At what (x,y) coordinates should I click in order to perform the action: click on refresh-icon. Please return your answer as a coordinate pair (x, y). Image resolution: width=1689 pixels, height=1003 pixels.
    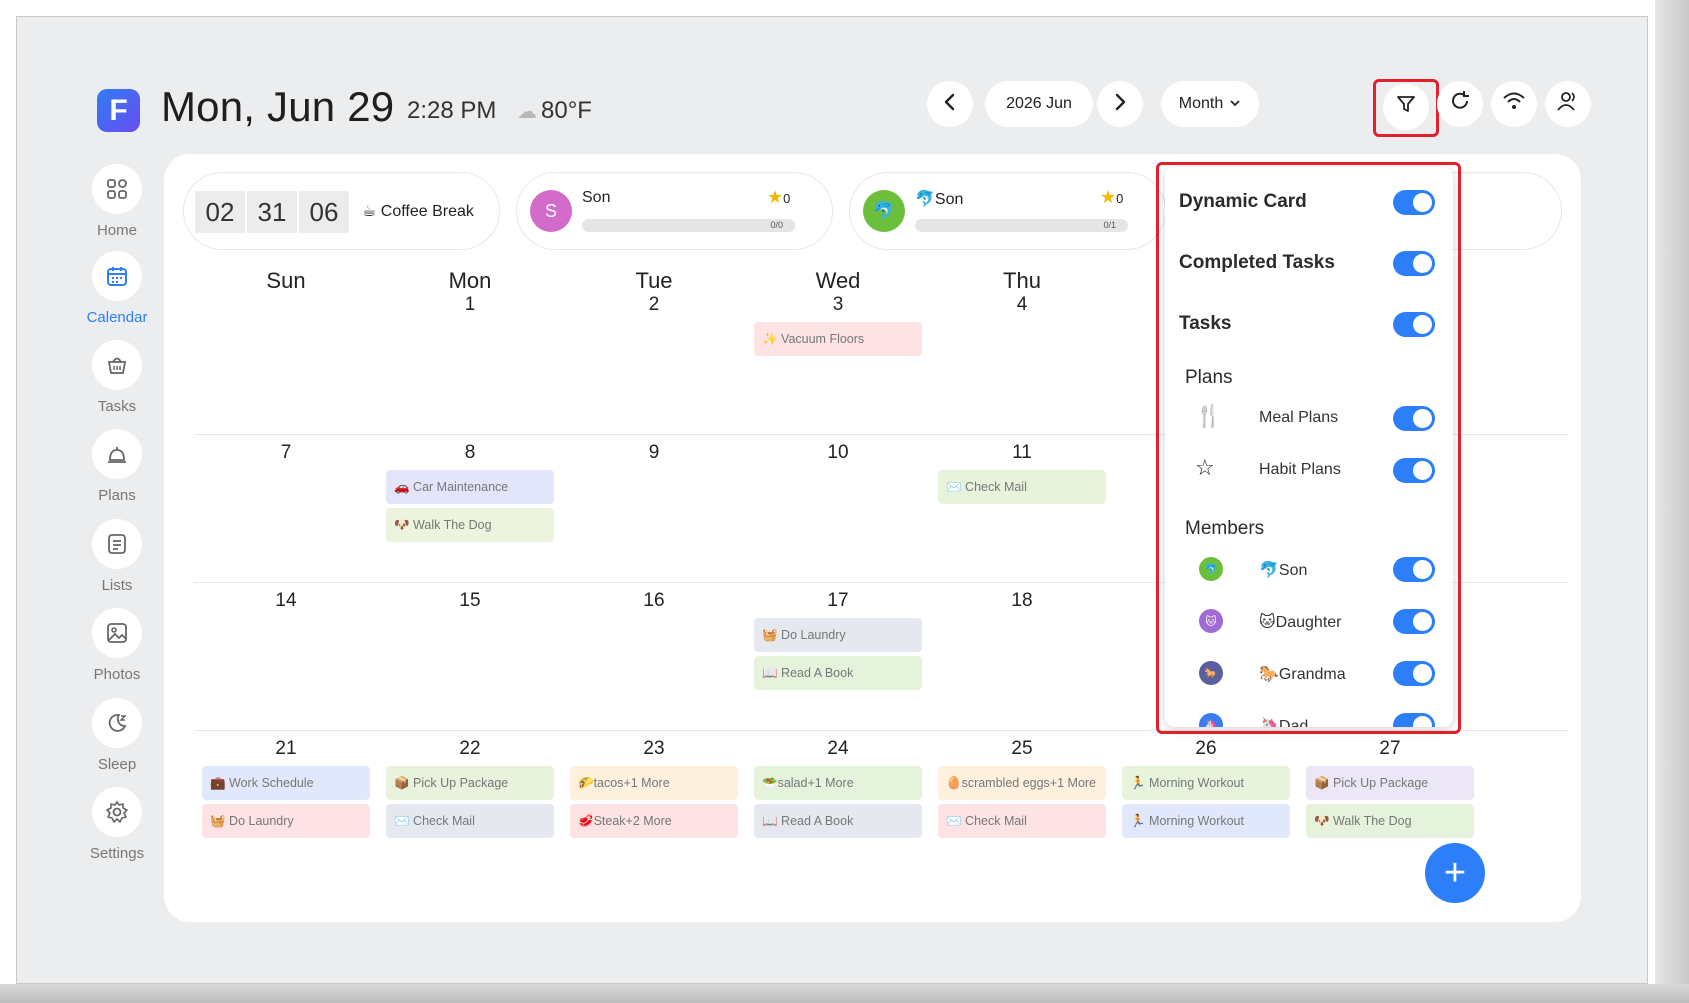
    Looking at the image, I should click on (1460, 104).